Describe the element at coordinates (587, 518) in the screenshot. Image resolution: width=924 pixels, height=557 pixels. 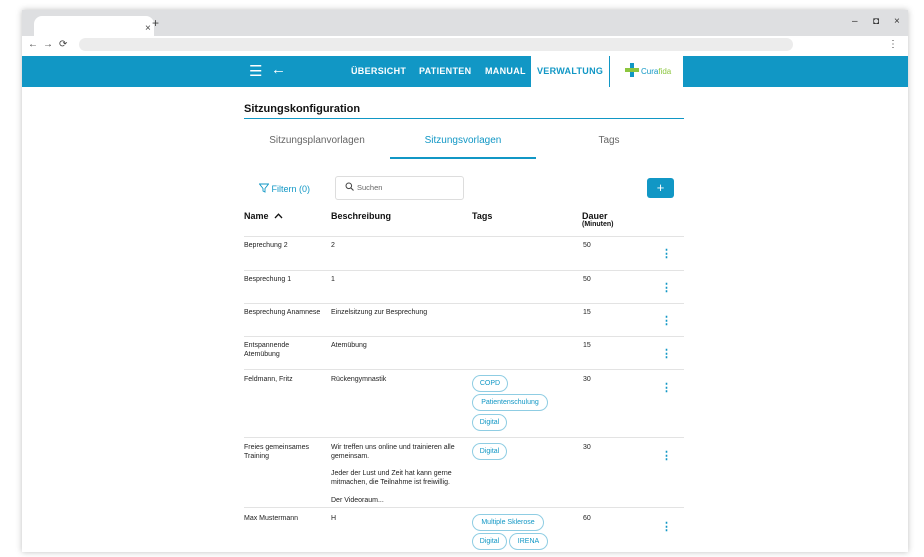
I see `row-duration: 60` at that location.